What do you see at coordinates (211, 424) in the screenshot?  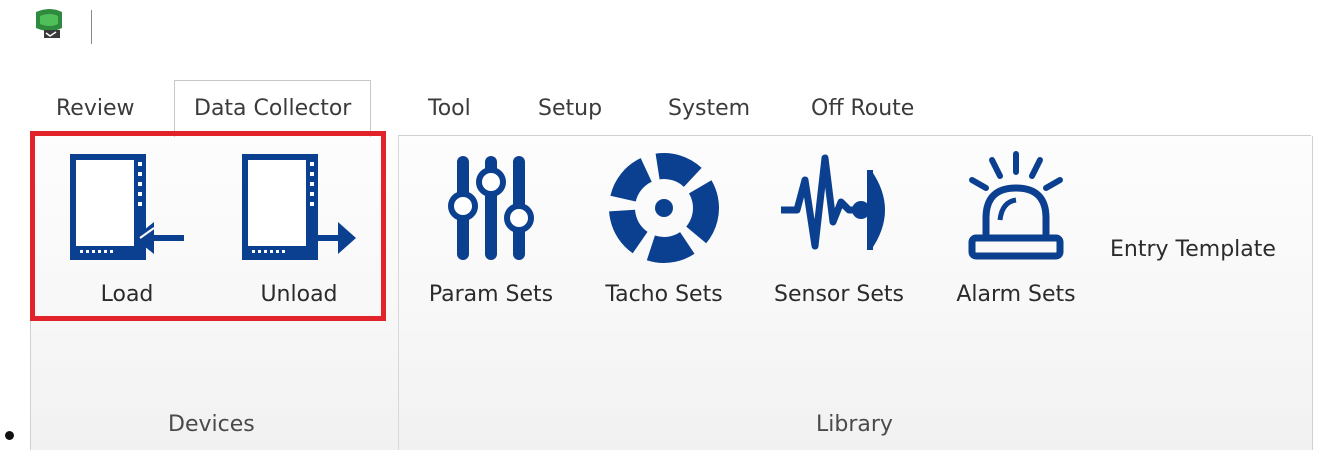 I see `group-label-devices: Devices` at bounding box center [211, 424].